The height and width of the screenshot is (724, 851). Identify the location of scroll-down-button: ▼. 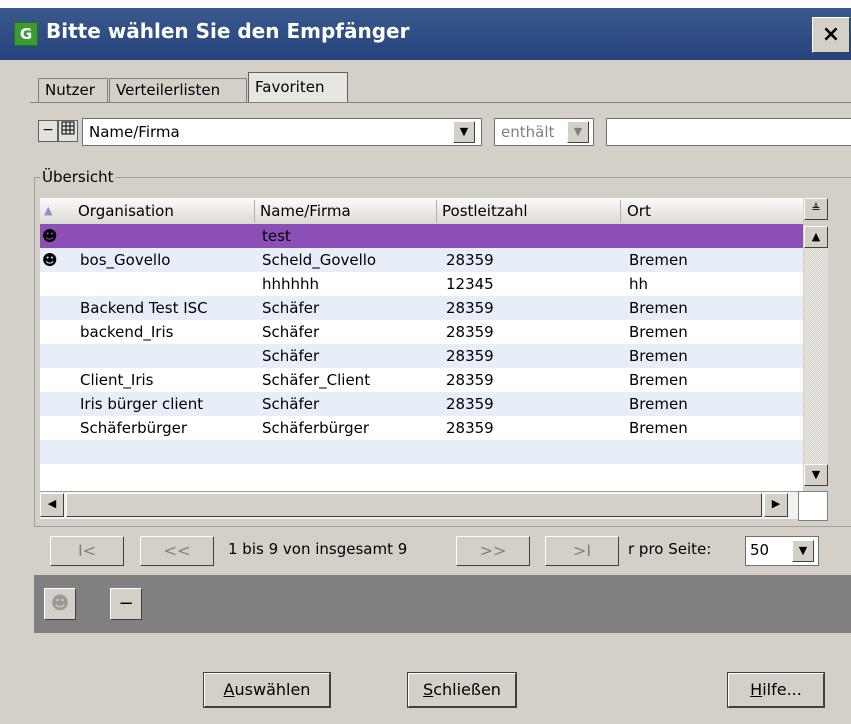
(816, 475).